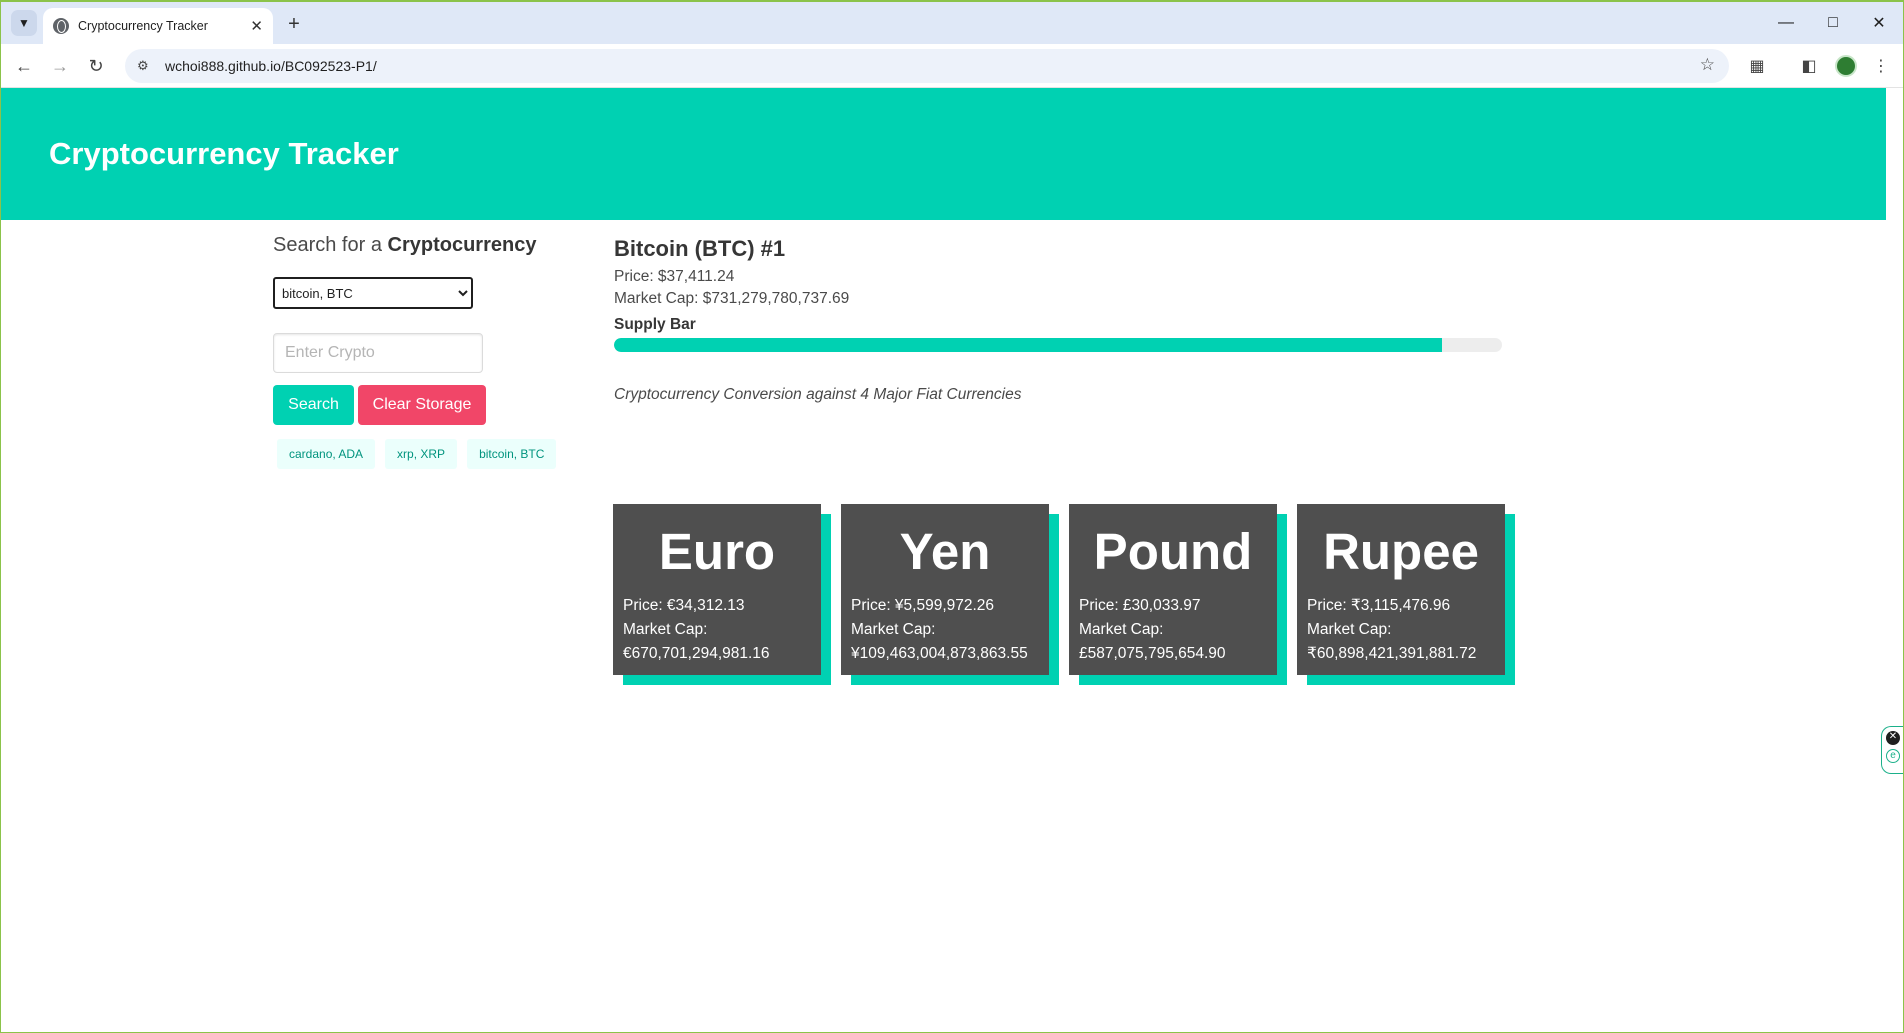  Describe the element at coordinates (1879, 23) in the screenshot. I see `close-window-button: ✕` at that location.